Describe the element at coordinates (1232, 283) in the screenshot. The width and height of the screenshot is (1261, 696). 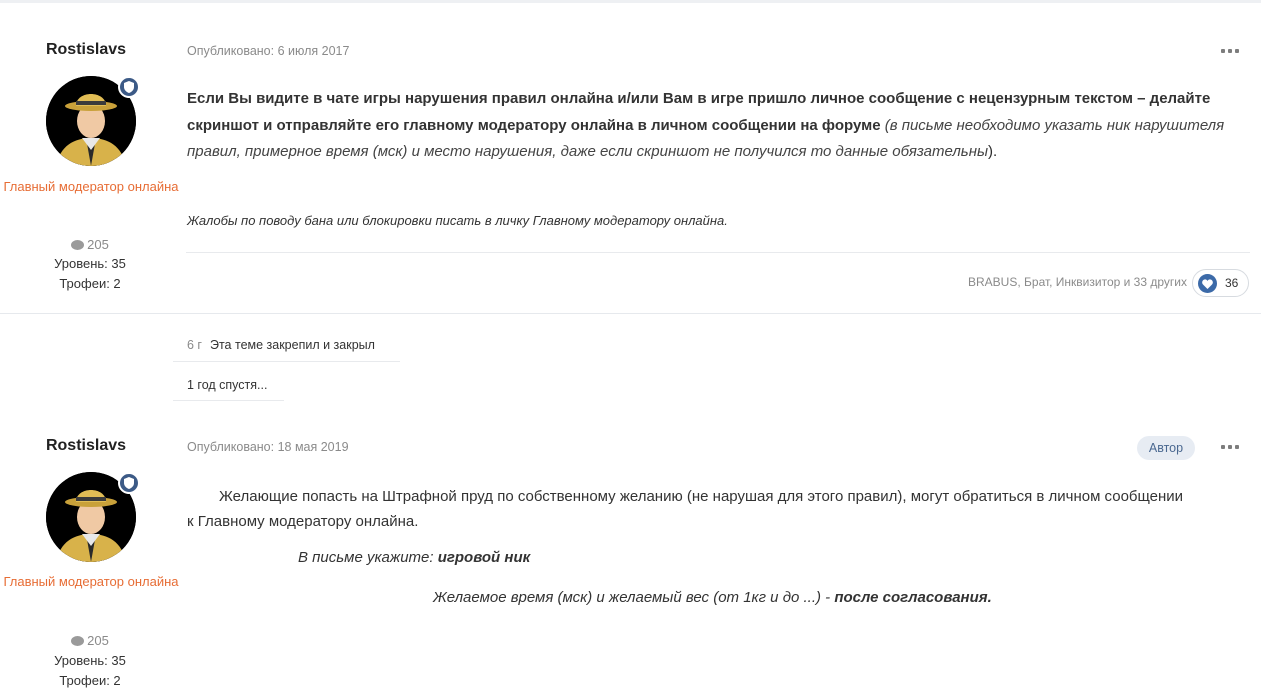
I see `reaction-count: 36` at that location.